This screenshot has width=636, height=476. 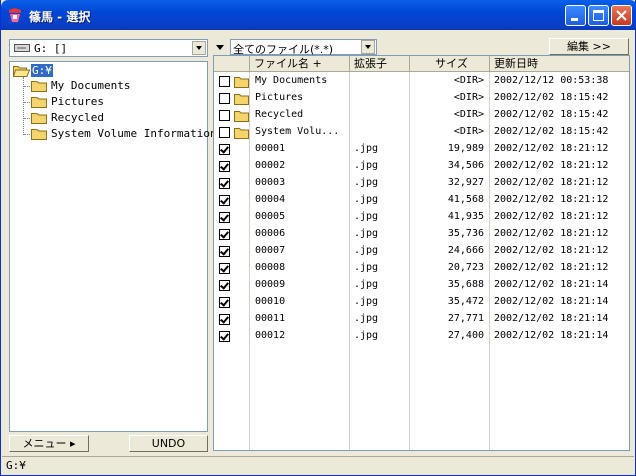 I want to click on table-row: 00011 .jpg 27,771 2002/12/02 18:21:14, so click(x=421, y=319).